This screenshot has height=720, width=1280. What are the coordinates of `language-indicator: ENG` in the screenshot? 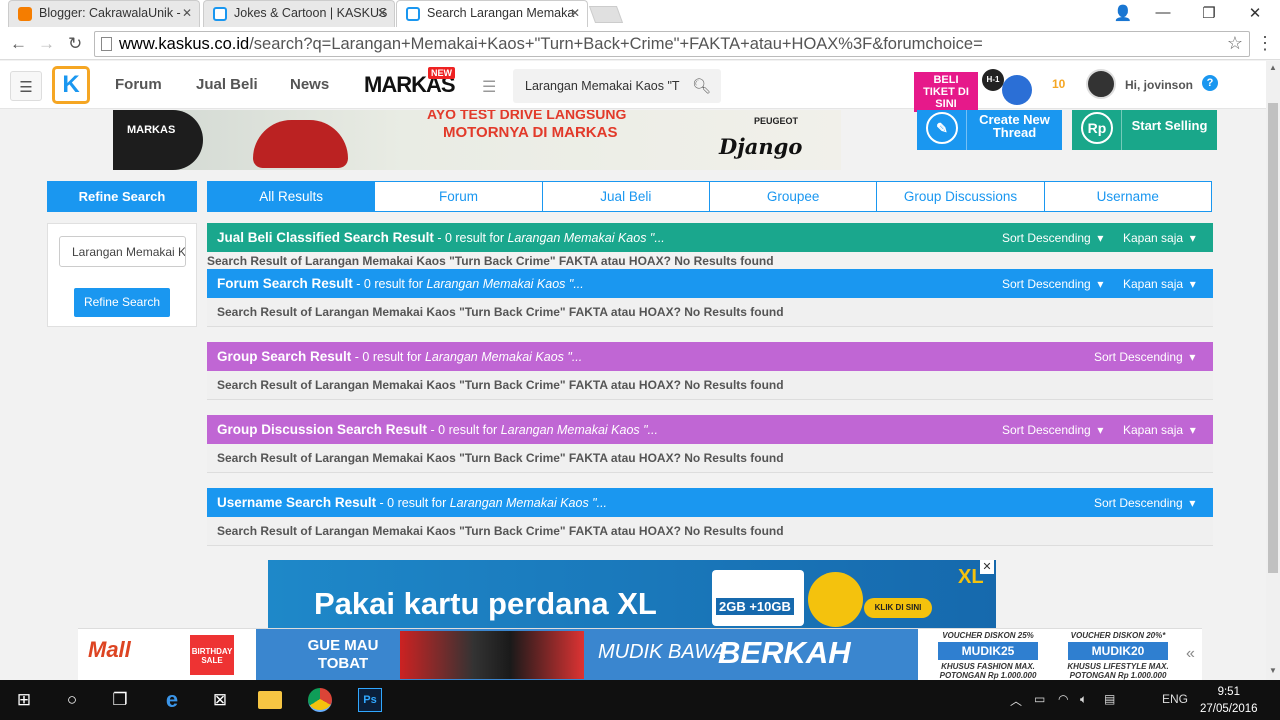 It's located at (1175, 699).